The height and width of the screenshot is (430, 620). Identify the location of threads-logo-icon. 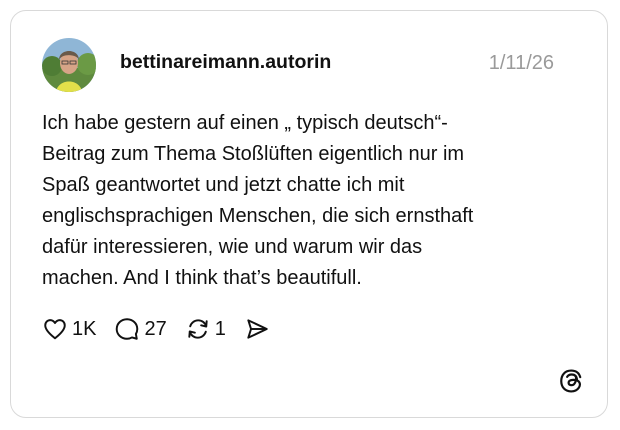
(571, 381).